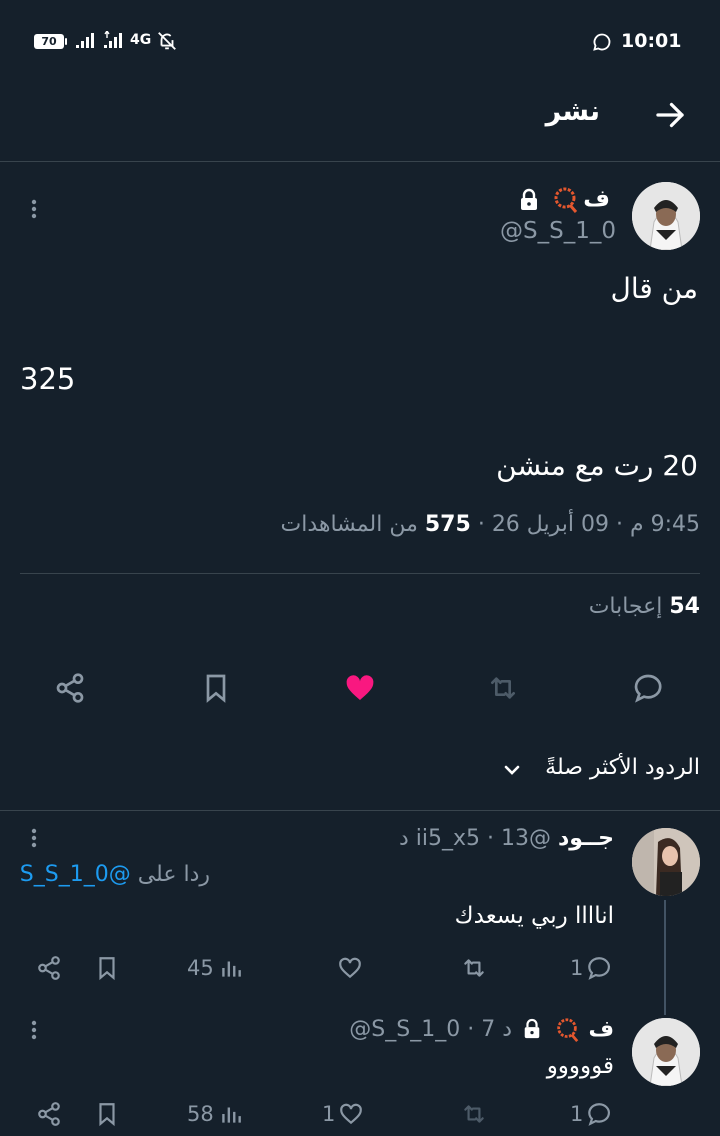  What do you see at coordinates (550, 524) in the screenshot?
I see `tweet-date: 09 أبريل 26` at bounding box center [550, 524].